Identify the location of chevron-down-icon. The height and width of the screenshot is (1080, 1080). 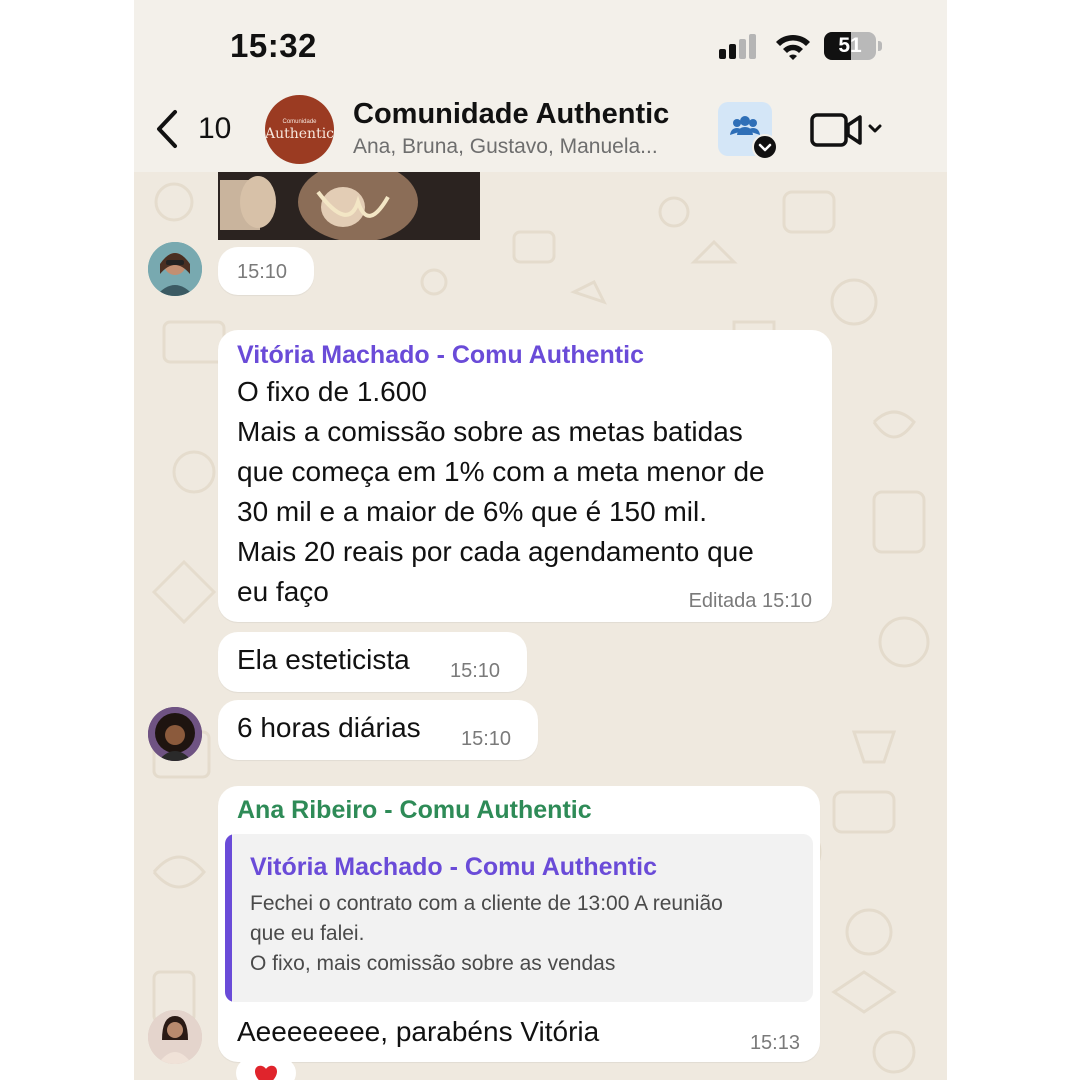
(875, 128).